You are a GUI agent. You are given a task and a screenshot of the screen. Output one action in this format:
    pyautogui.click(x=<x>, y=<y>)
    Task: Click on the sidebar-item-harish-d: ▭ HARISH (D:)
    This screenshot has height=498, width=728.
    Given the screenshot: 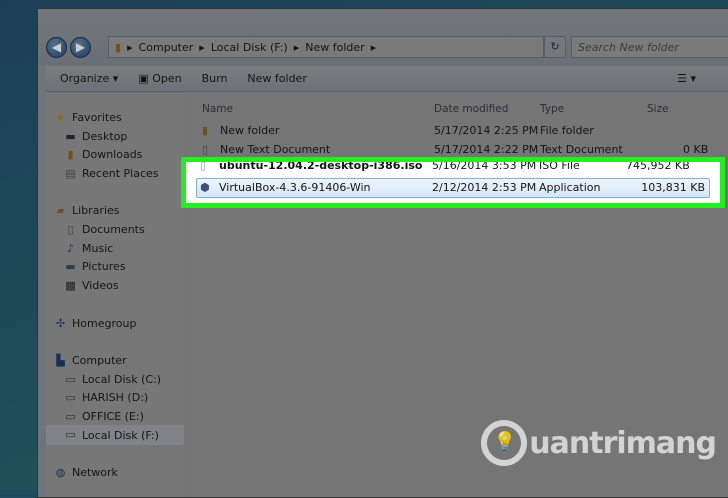 What is the action you would take?
    pyautogui.click(x=106, y=397)
    